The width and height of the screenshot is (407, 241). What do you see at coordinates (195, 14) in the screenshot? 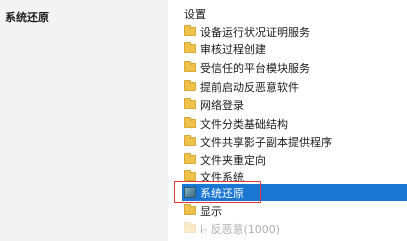
I see `settings-header: 设置` at bounding box center [195, 14].